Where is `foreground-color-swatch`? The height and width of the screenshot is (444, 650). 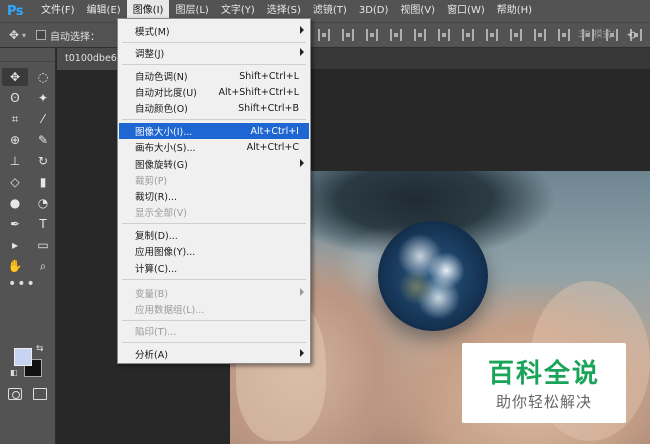 foreground-color-swatch is located at coordinates (23, 357).